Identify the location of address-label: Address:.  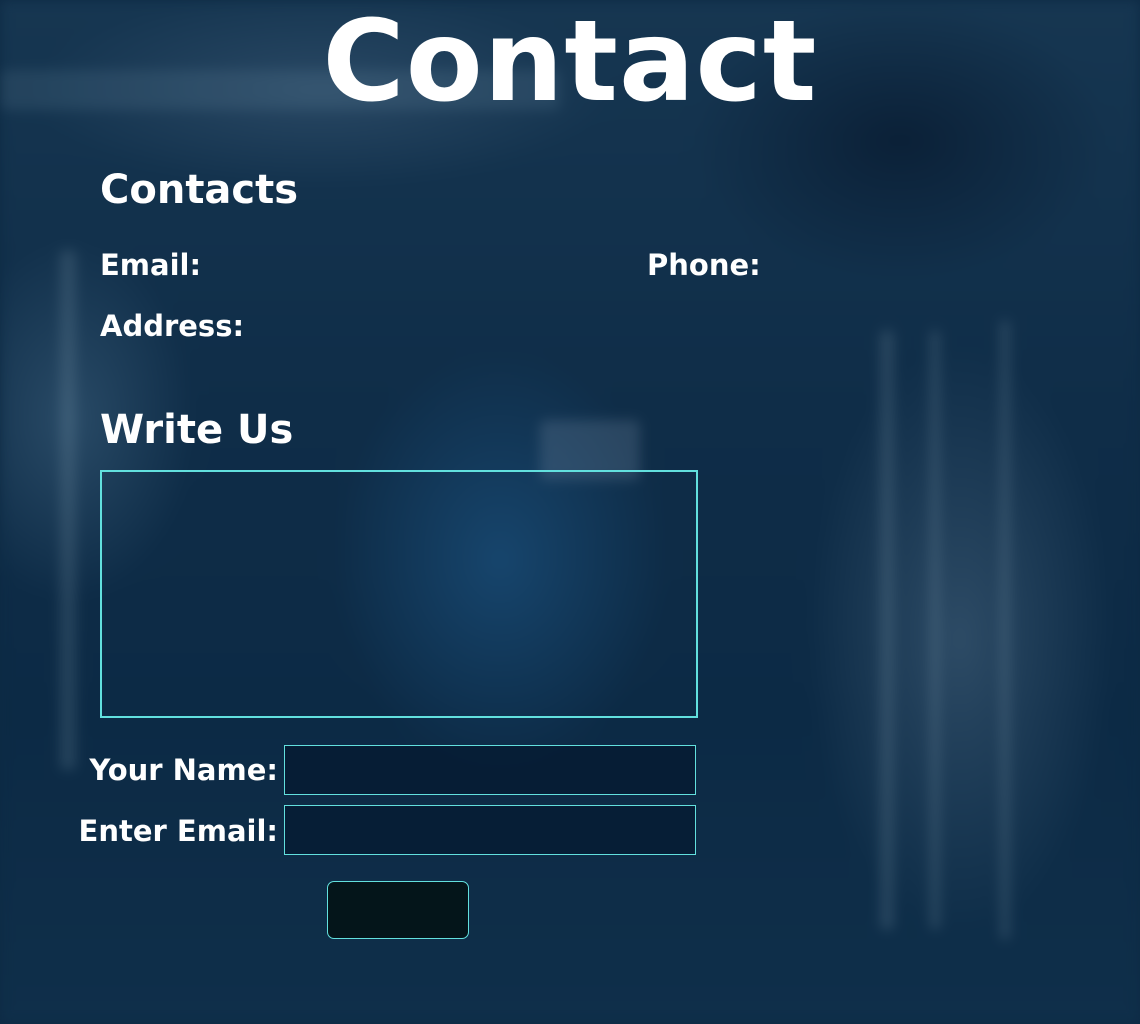
(172, 326).